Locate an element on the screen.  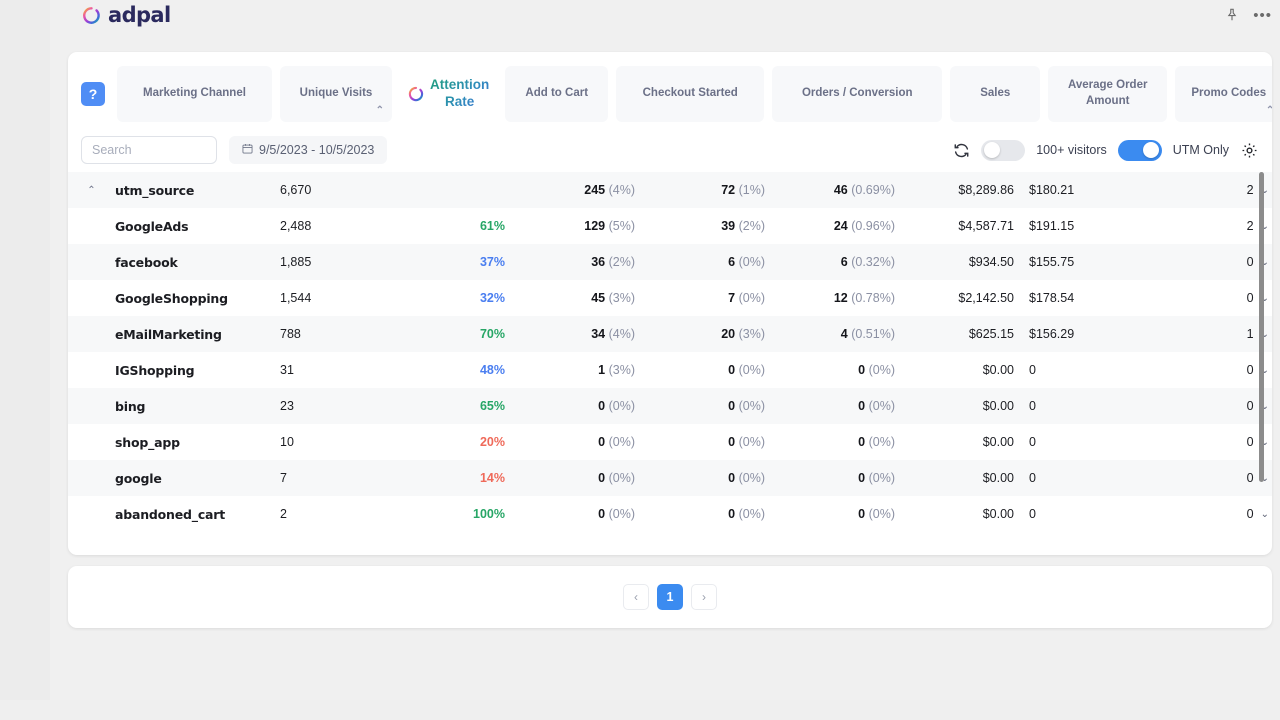
table-row: bing 23 65% 0 (0%) 0 (0%) 0 (0%) $0.00 0 0 ⌄ is located at coordinates (670, 406).